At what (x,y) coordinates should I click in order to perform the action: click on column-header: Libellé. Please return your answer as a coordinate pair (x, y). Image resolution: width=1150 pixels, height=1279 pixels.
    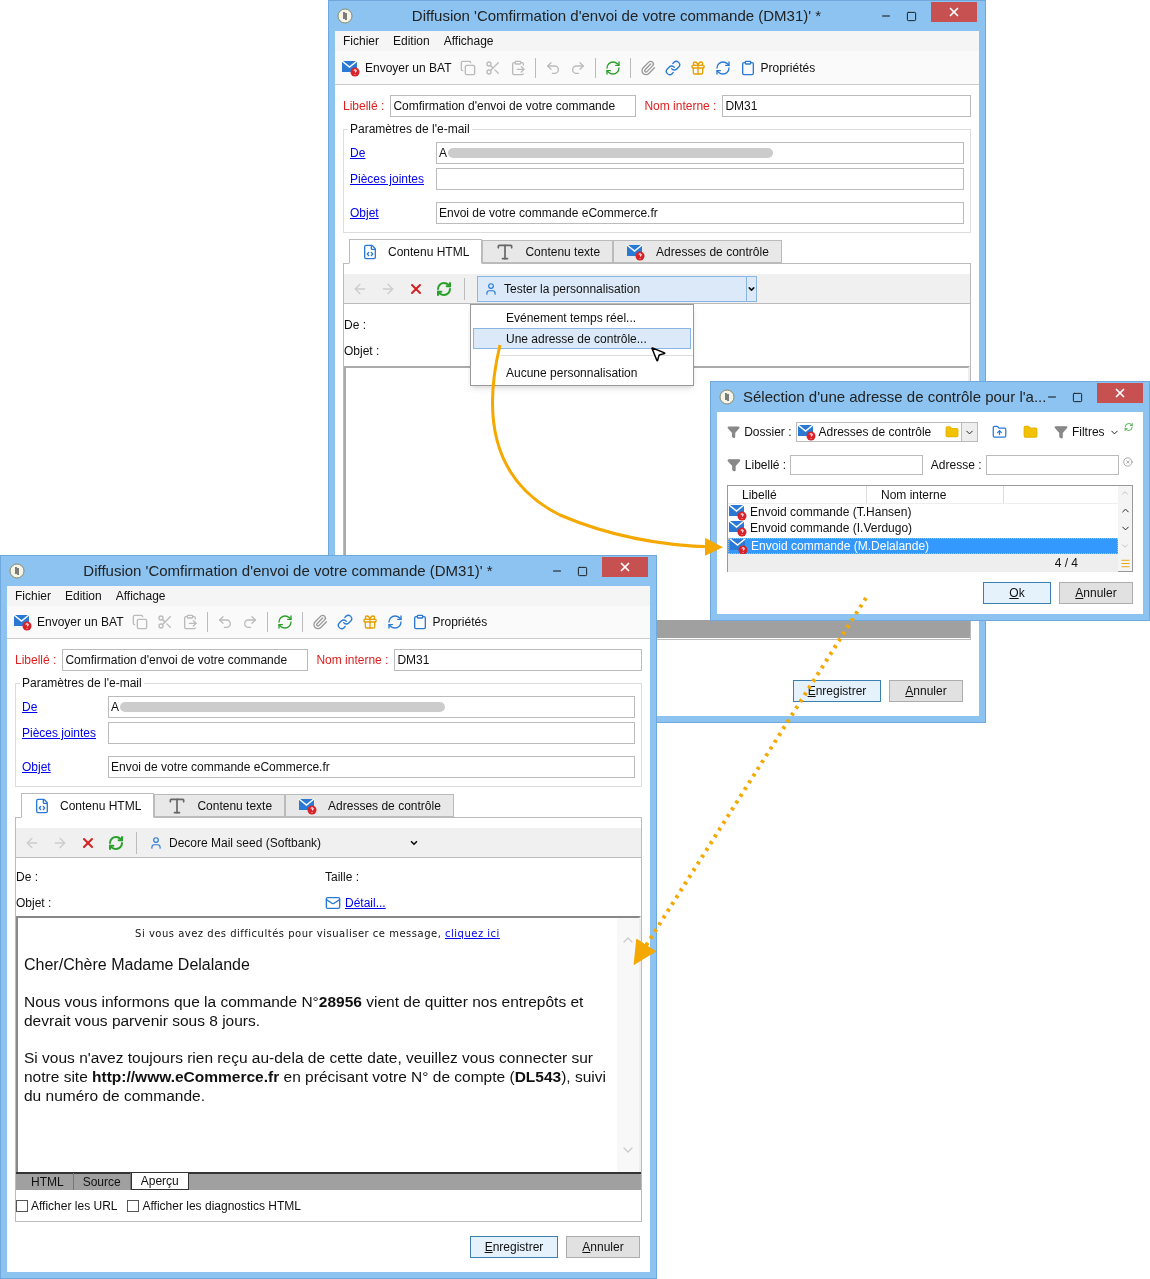
    Looking at the image, I should click on (797, 494).